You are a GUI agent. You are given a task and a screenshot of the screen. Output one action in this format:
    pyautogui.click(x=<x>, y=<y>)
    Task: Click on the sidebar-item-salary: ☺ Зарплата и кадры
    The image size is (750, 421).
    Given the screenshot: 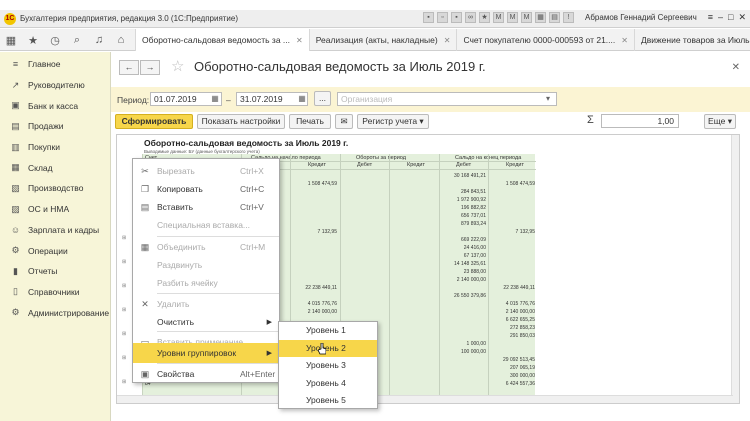 What is the action you would take?
    pyautogui.click(x=55, y=230)
    